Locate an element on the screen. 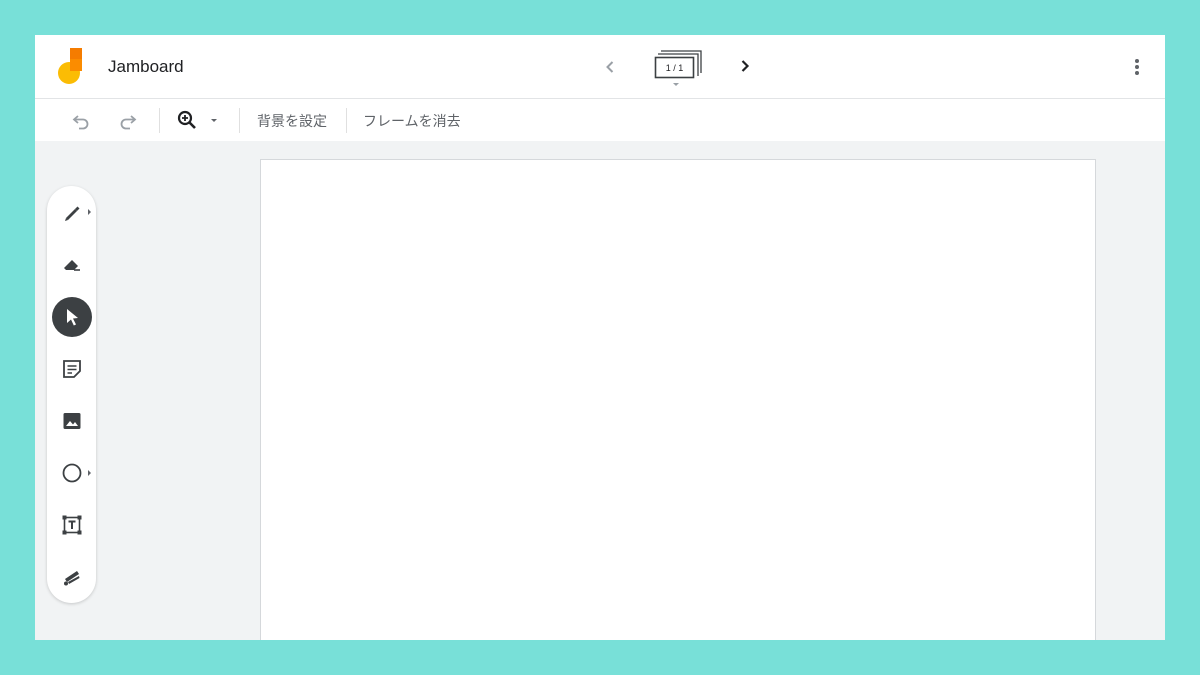  chevron-right-icon is located at coordinates (745, 66).